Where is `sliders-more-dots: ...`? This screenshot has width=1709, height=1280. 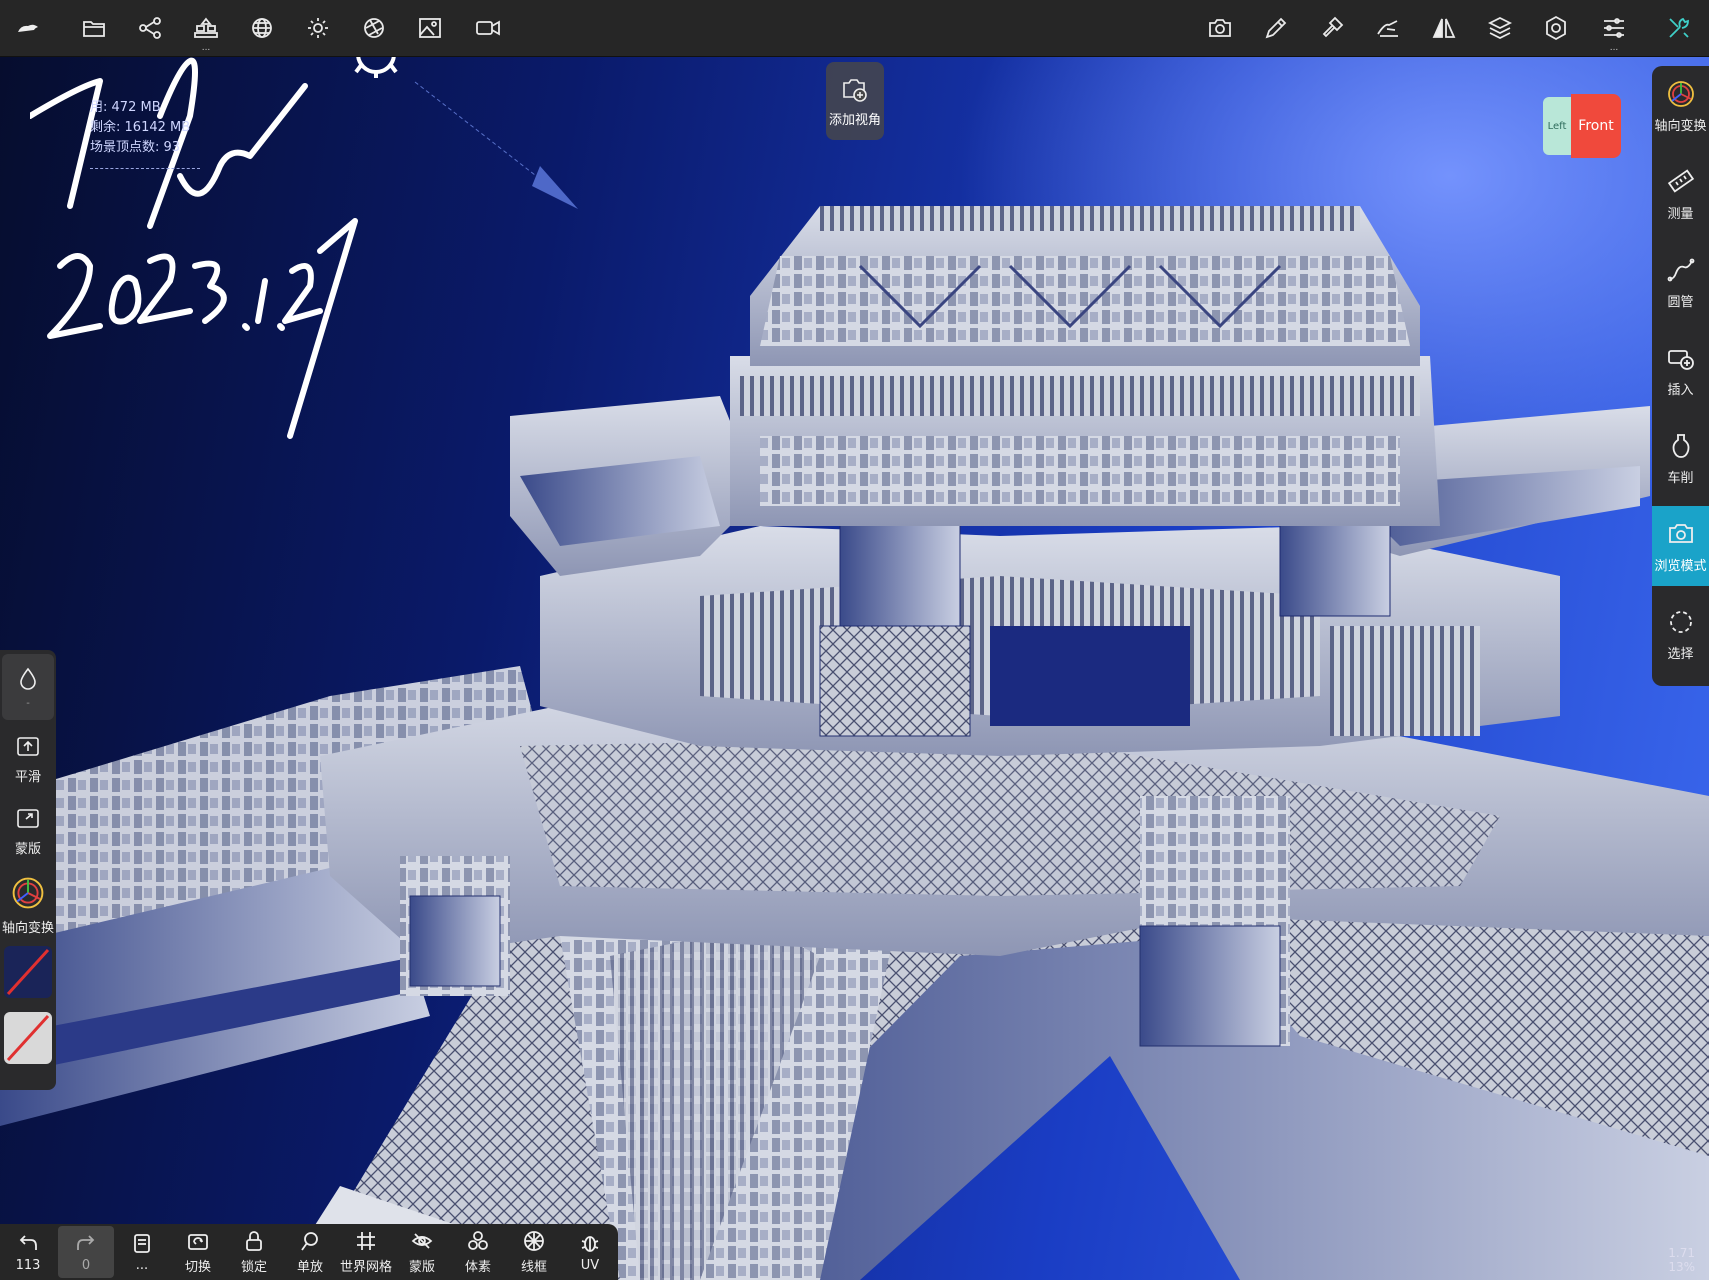 sliders-more-dots: ... is located at coordinates (1614, 48).